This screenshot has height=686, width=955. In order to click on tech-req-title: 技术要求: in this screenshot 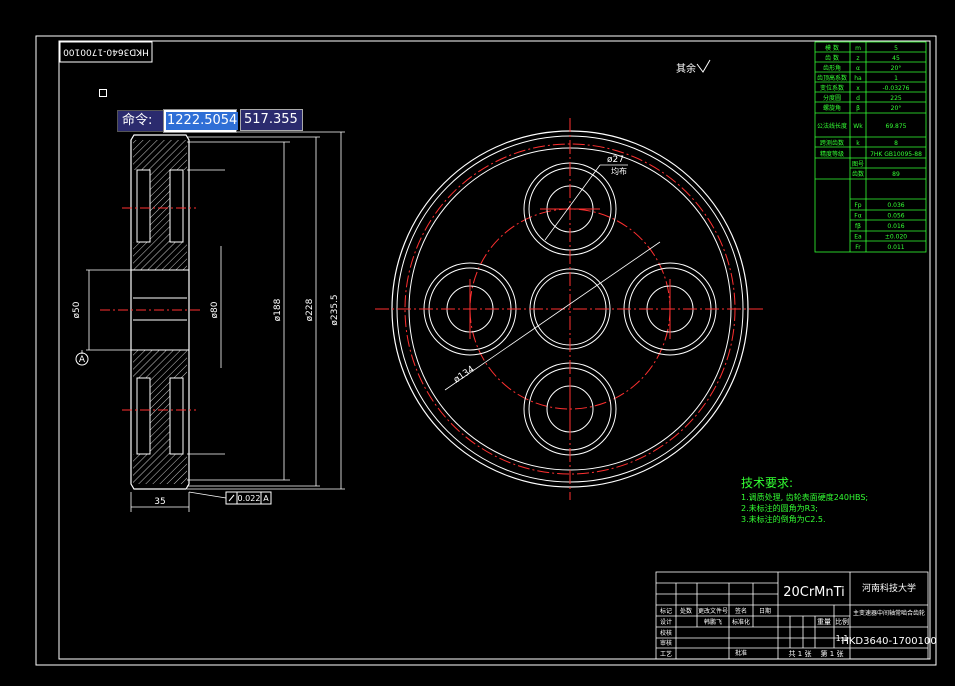, I will do `click(767, 483)`.